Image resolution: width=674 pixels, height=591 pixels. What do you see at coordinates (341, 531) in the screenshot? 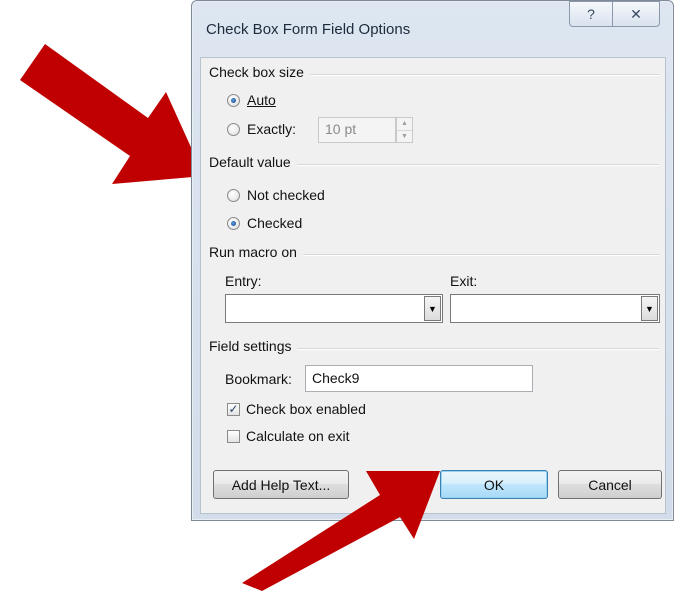
I see `annotation-arrow-ok-button` at bounding box center [341, 531].